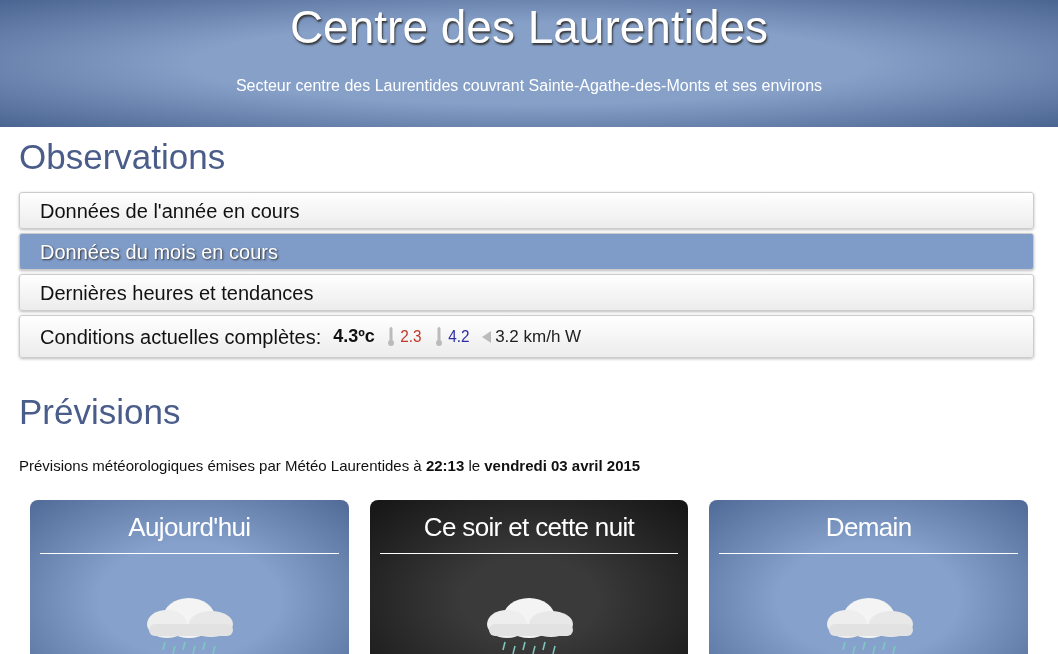 This screenshot has width=1058, height=654. Describe the element at coordinates (487, 336) in the screenshot. I see `wind-direction-icon` at that location.